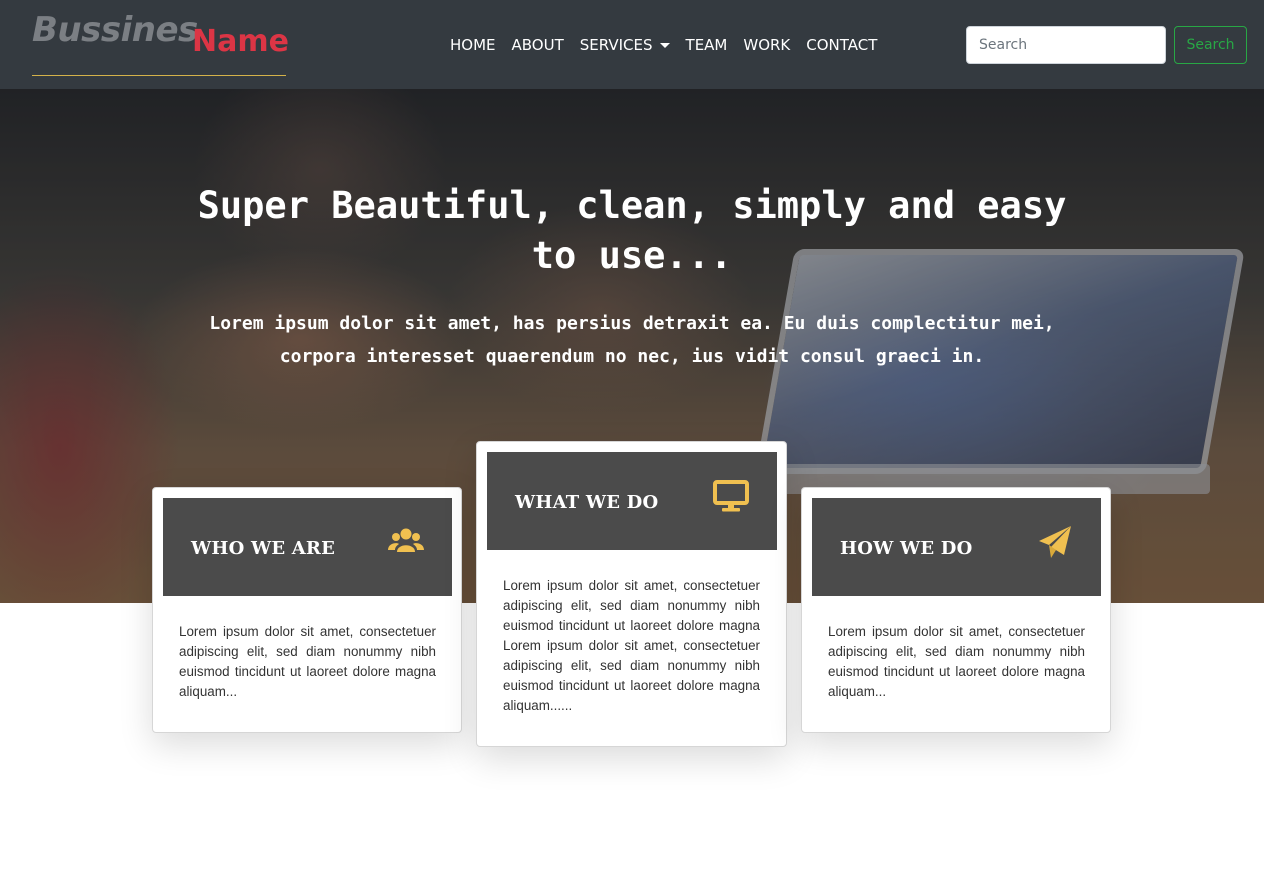  What do you see at coordinates (1066, 45) in the screenshot?
I see `search-input` at bounding box center [1066, 45].